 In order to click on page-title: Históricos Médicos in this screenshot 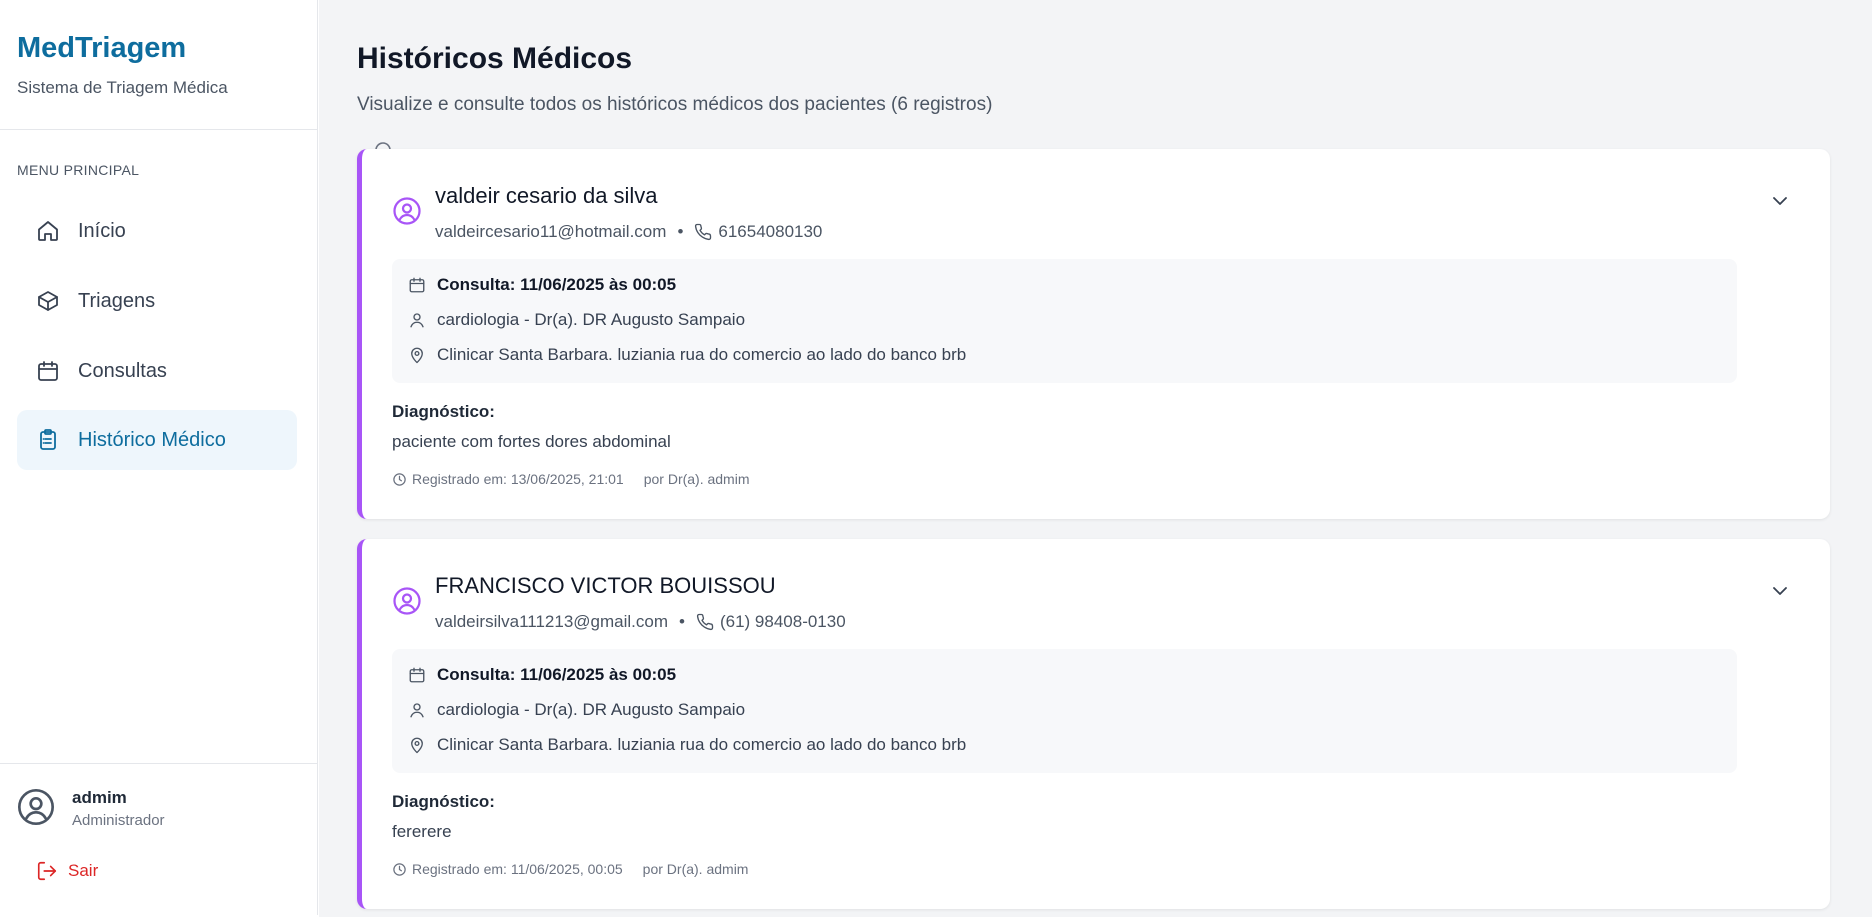, I will do `click(495, 58)`.